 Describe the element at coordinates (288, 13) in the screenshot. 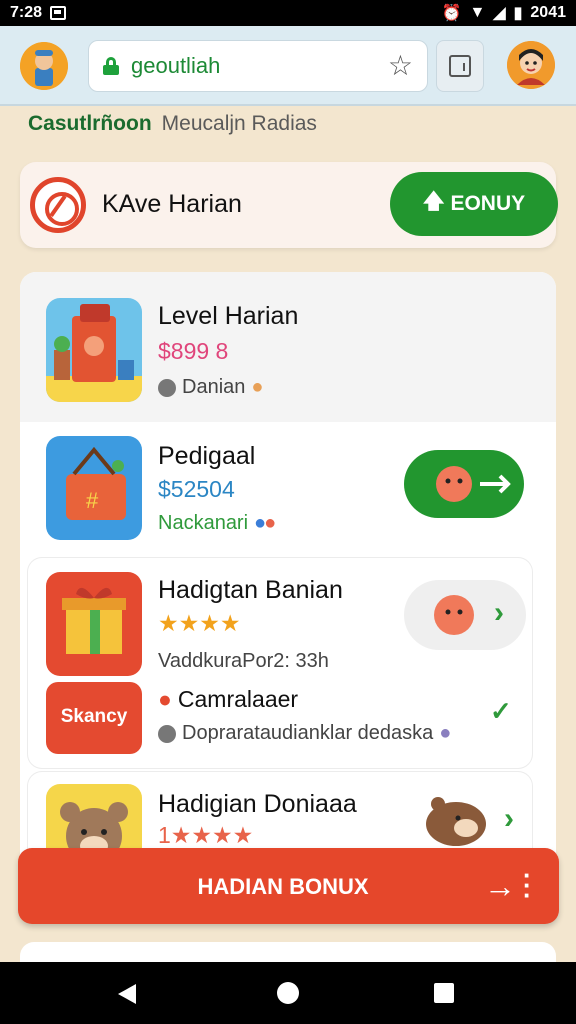

I see `status-bar: 7:28 ⏰ ▼ ◢ ▮ 2041` at that location.